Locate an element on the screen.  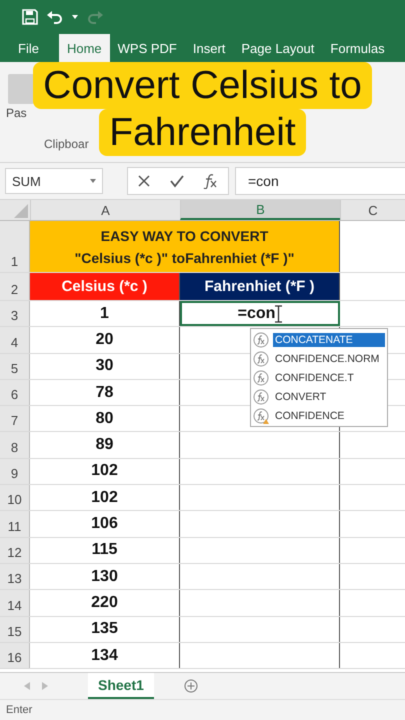
autocomplete-item: CONCATENATE is located at coordinates (329, 339).